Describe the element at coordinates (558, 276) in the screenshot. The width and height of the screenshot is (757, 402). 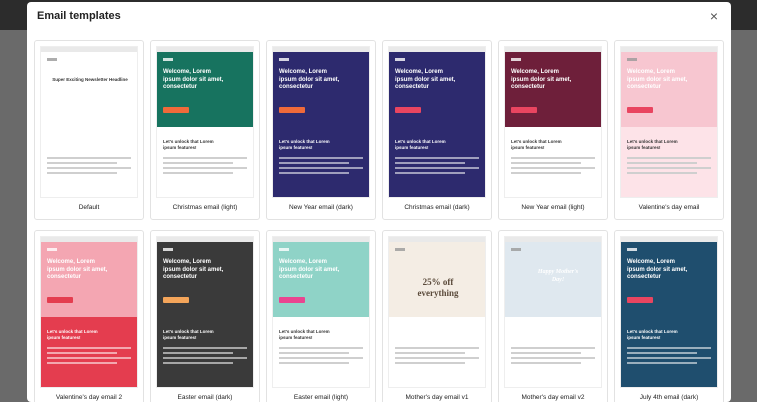
I see `thumbnail-hero-text: Happy Mother's Day!` at that location.